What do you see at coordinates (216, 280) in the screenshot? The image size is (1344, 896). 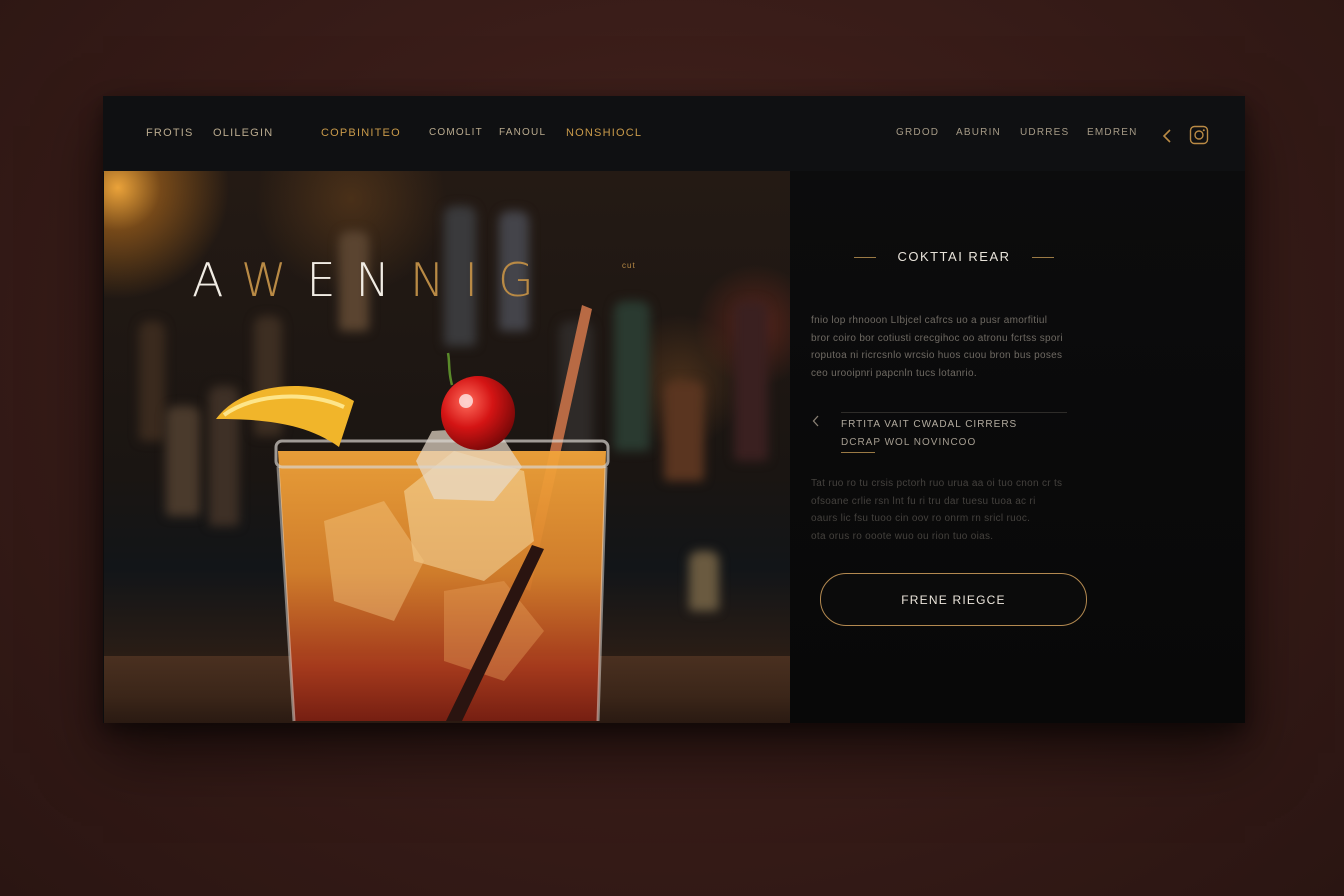 I see `hero-title-letter: A` at bounding box center [216, 280].